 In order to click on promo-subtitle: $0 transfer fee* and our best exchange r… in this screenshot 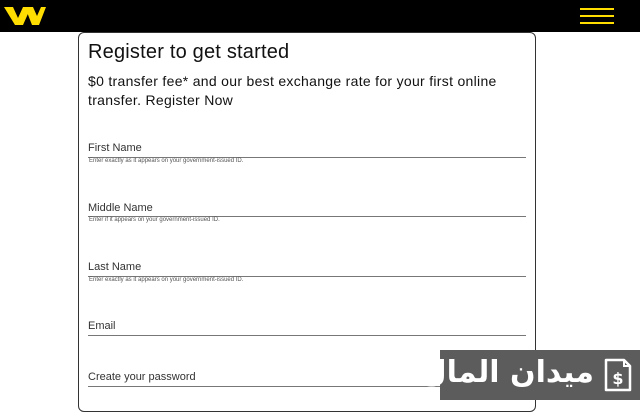, I will do `click(292, 90)`.